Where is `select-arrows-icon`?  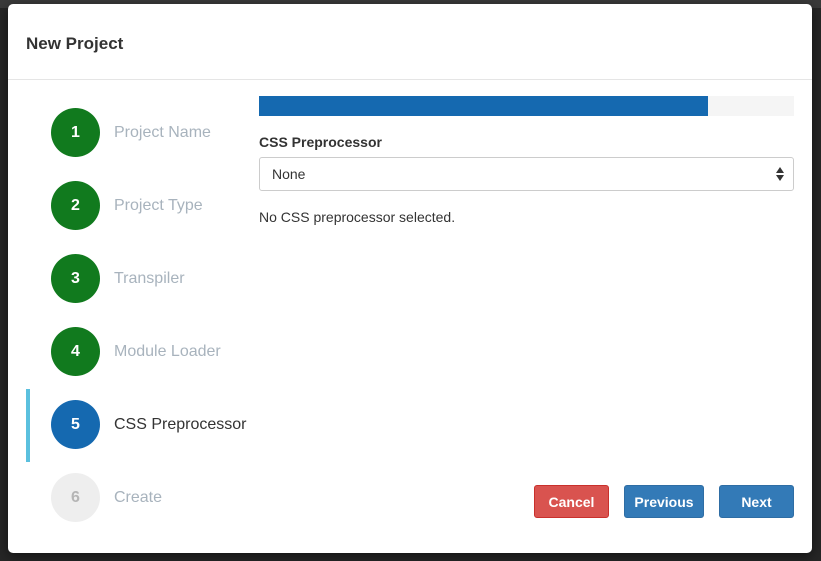
select-arrows-icon is located at coordinates (780, 174).